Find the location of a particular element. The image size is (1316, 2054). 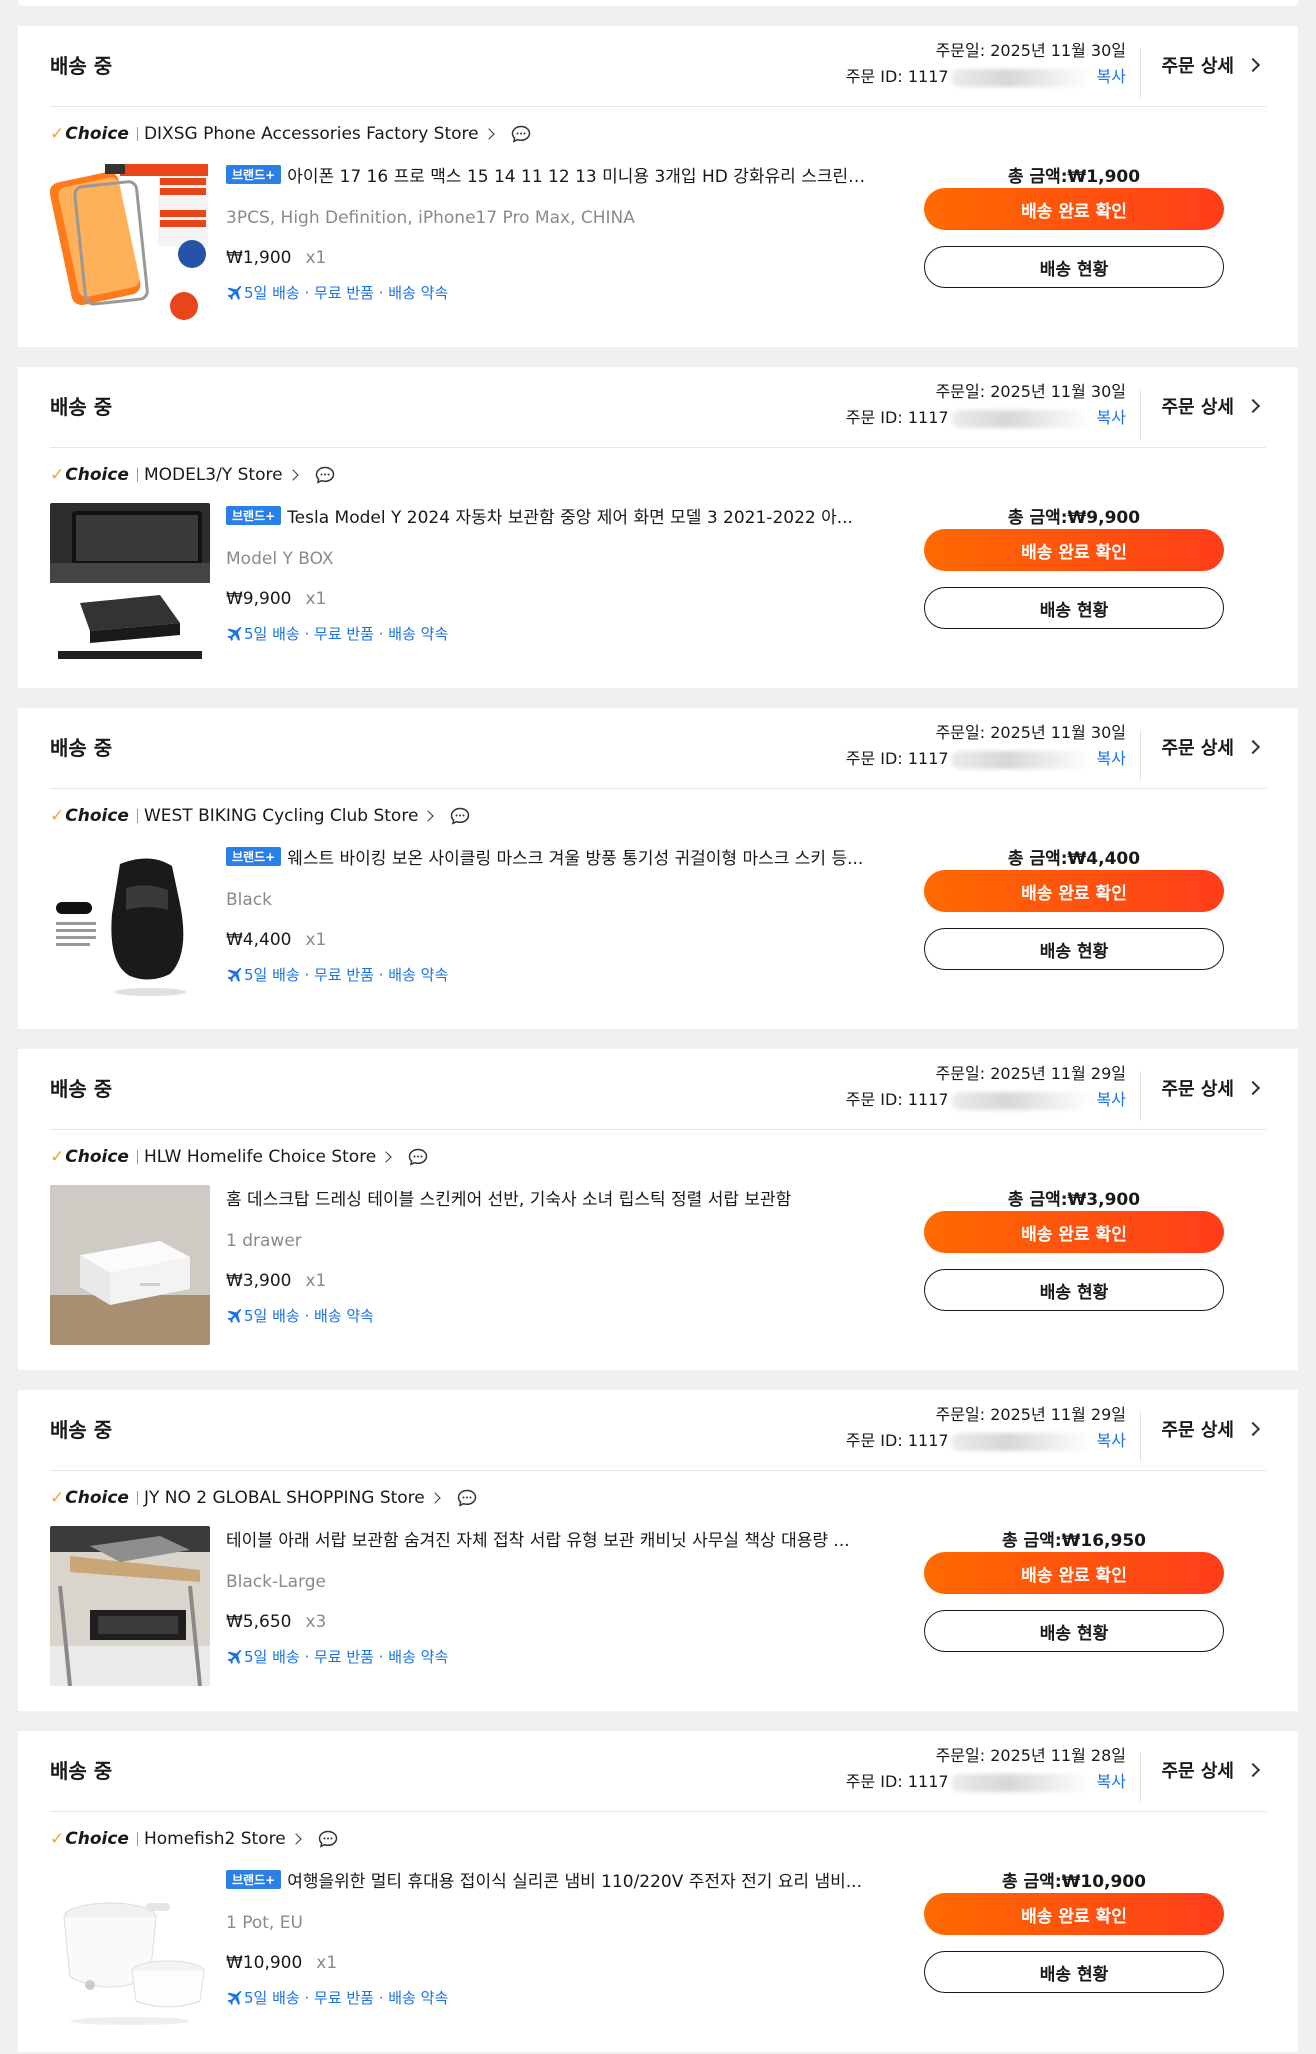

order-id-value: 1117 is located at coordinates (928, 1440).